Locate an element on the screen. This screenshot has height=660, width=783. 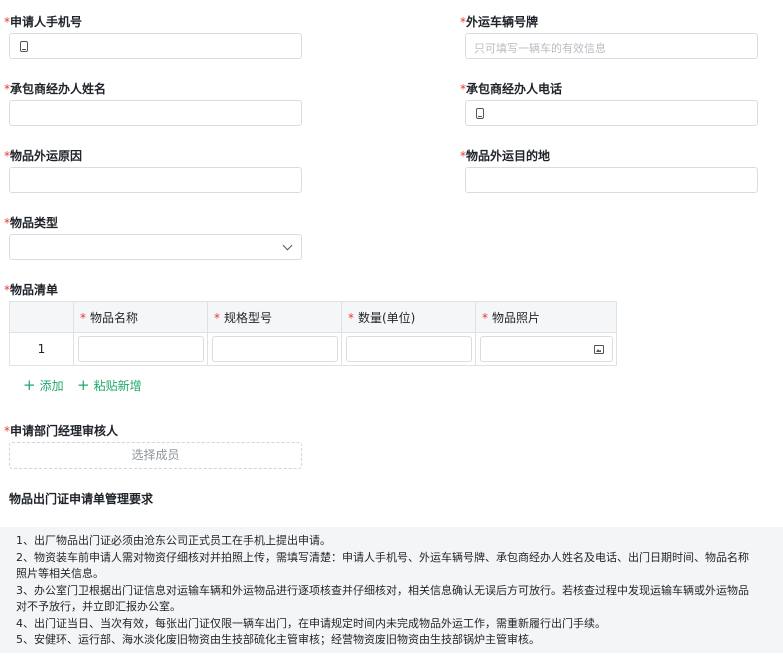
paste-add-button: + 粘贴新增 is located at coordinates (109, 385).